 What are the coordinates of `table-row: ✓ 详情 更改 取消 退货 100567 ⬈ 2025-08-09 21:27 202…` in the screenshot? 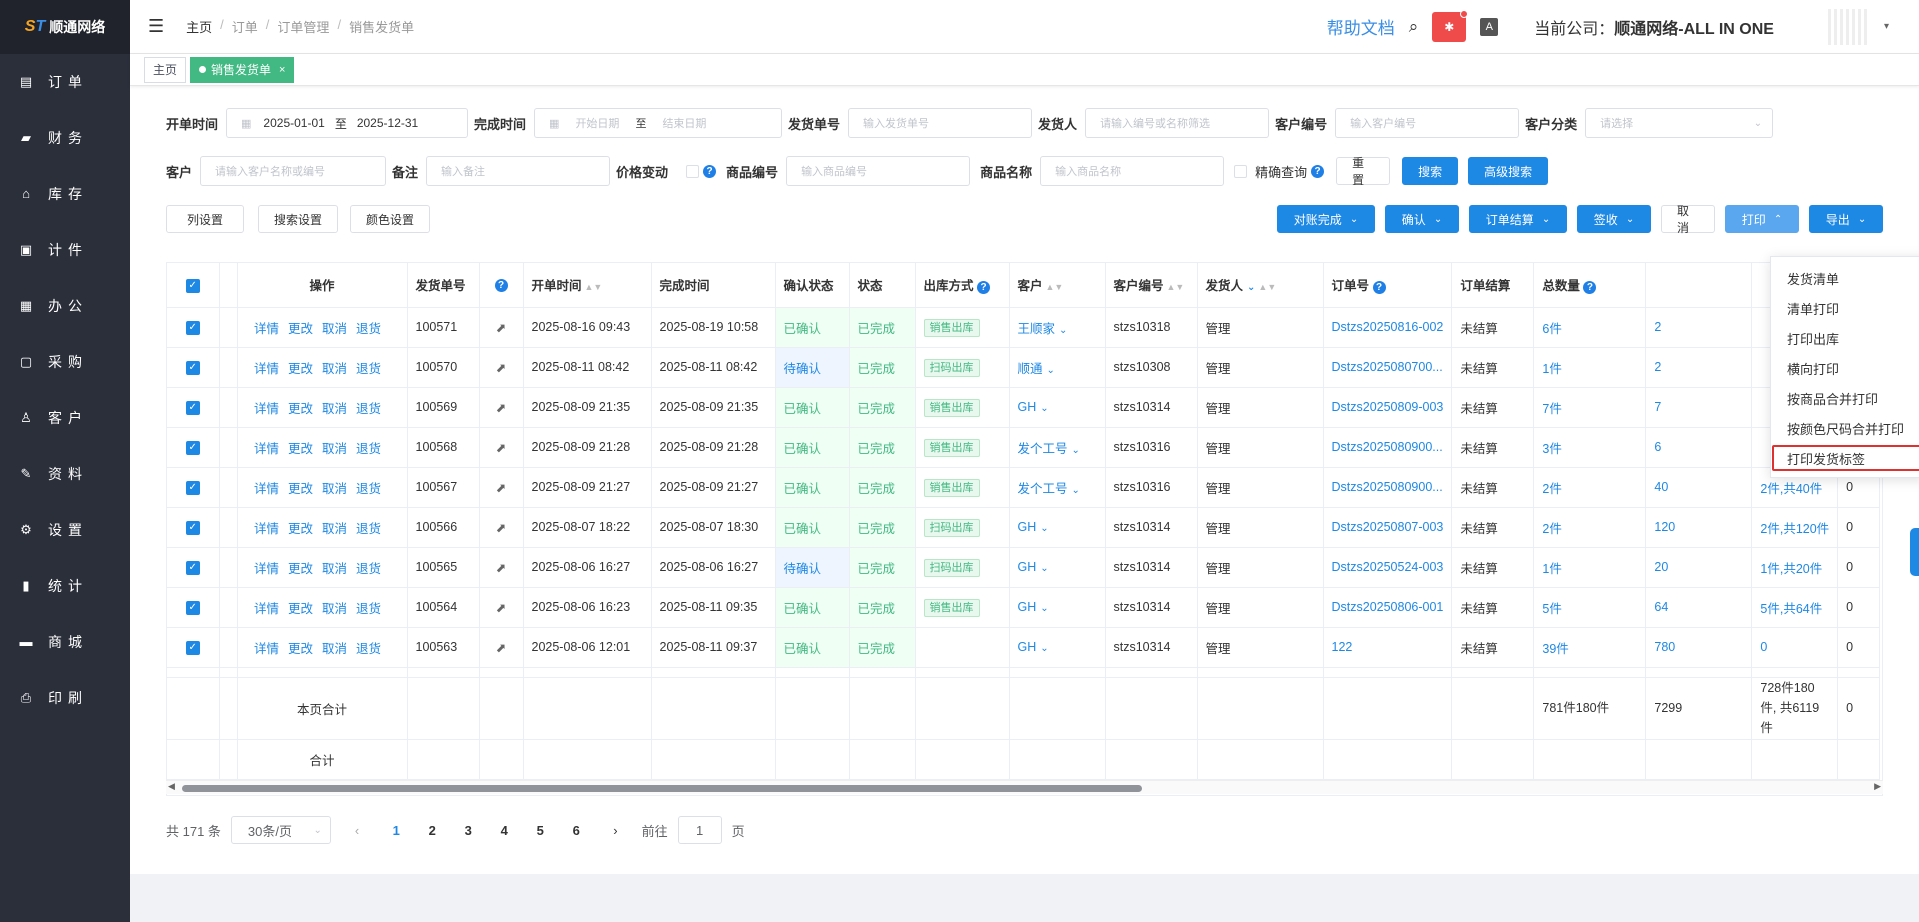 It's located at (1024, 487).